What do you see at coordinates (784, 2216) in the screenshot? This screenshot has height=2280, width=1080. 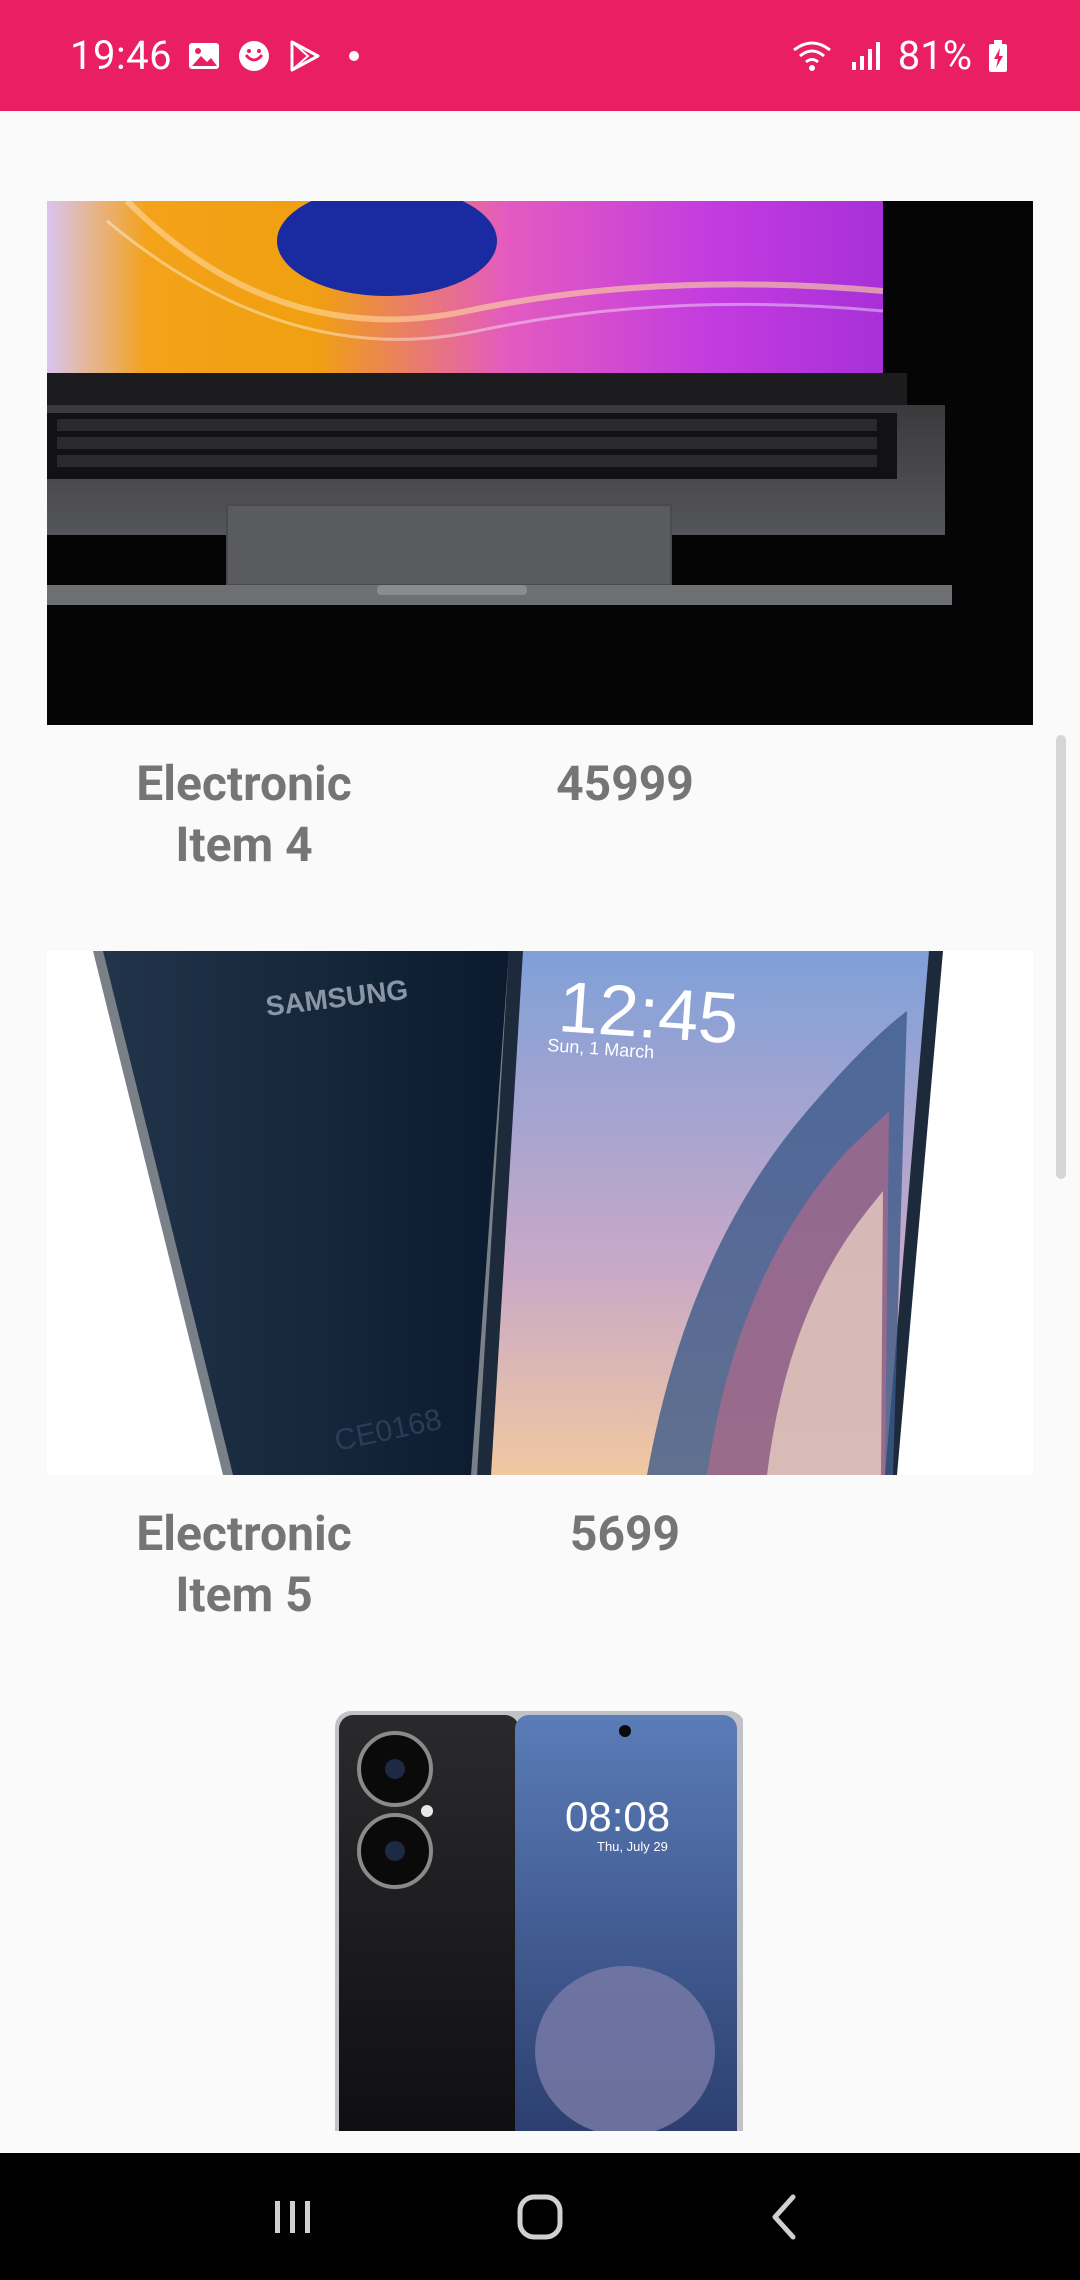 I see `back-icon` at bounding box center [784, 2216].